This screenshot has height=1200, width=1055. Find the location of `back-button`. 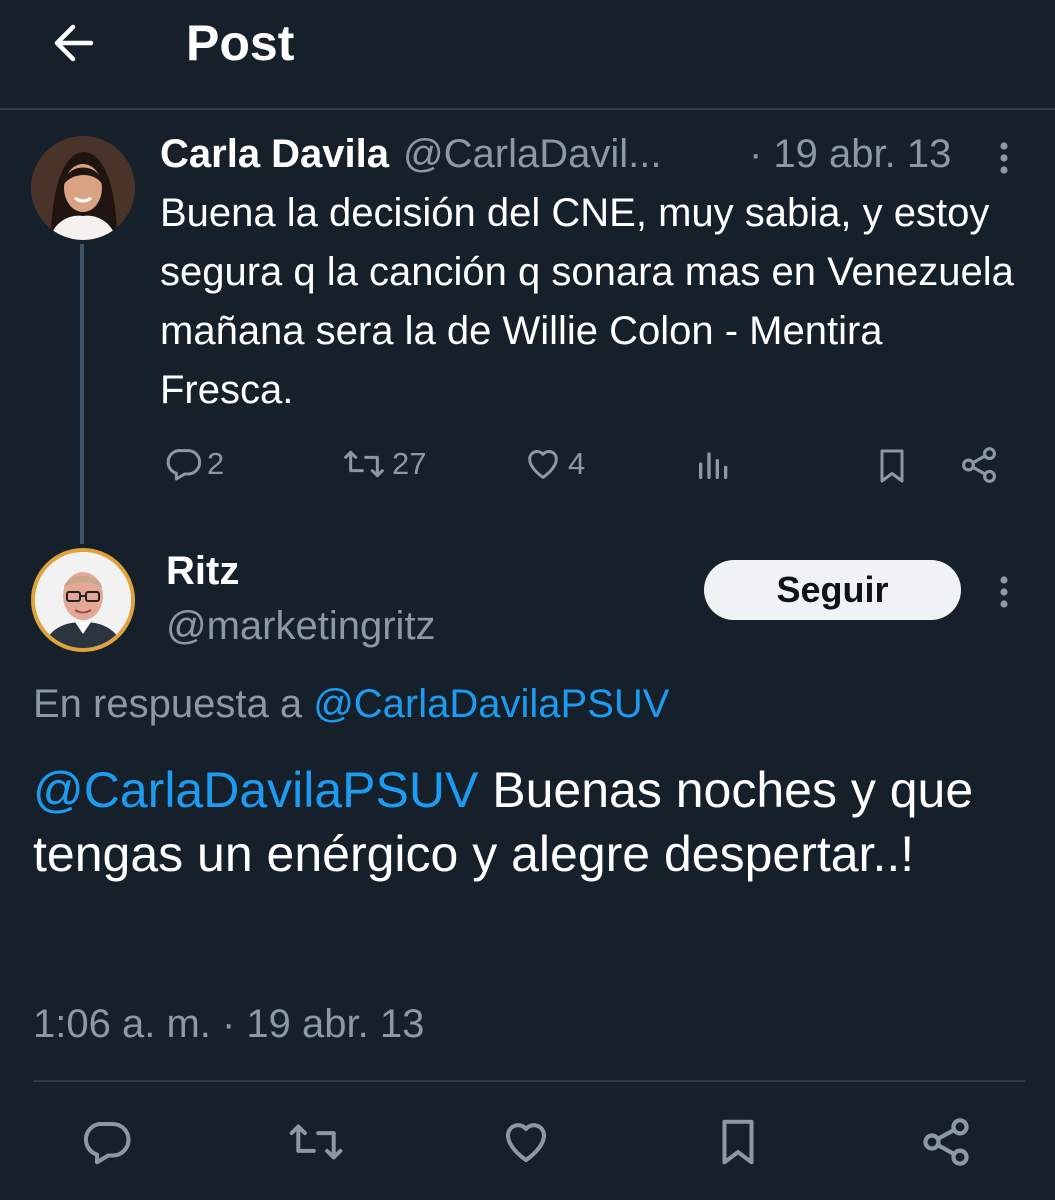

back-button is located at coordinates (73, 43).